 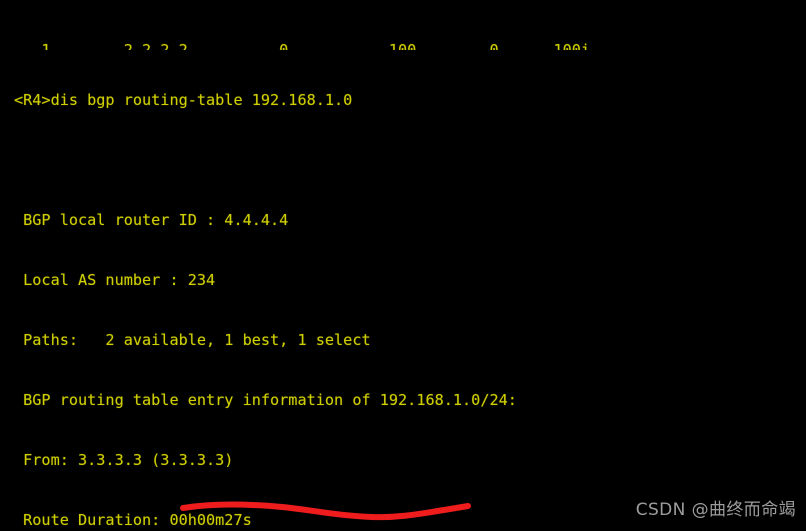 What do you see at coordinates (302, 45) in the screenshot?
I see `console-line-truncated: 1 2.2.2.2 0 100 0 100i` at bounding box center [302, 45].